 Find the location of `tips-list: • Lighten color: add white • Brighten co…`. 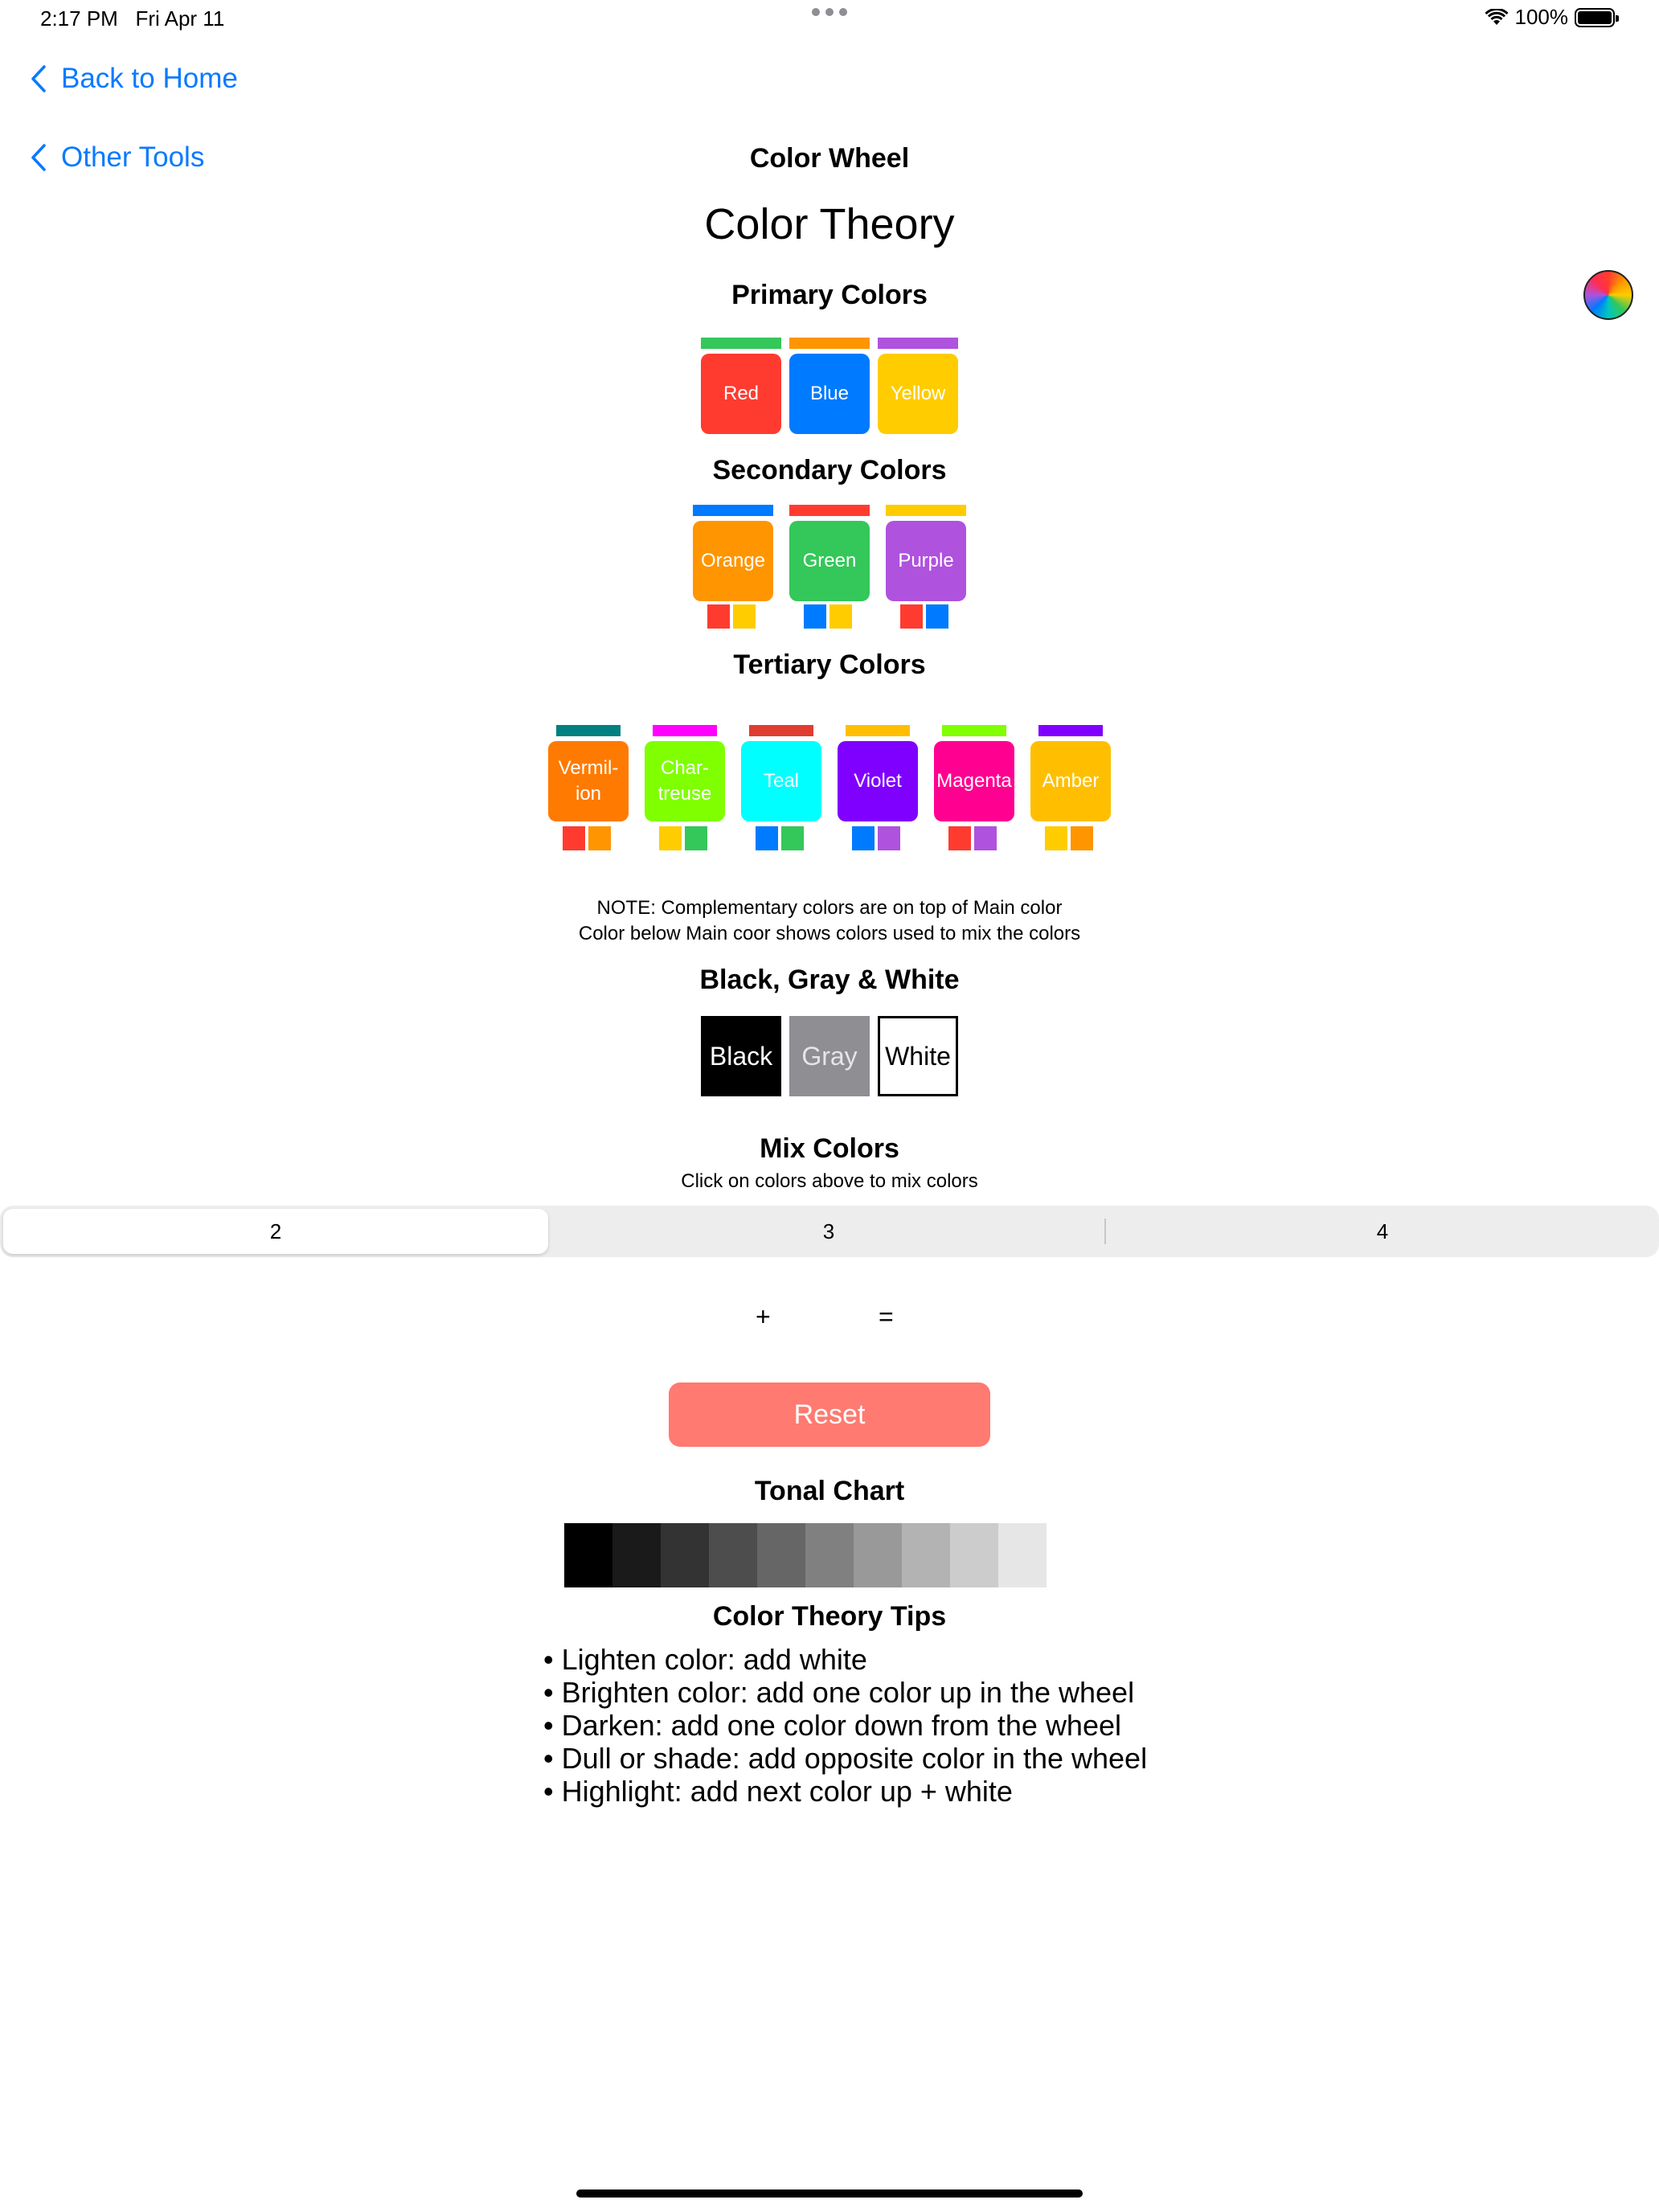

tips-list: • Lighten color: add white • Brighten co… is located at coordinates (845, 1725).